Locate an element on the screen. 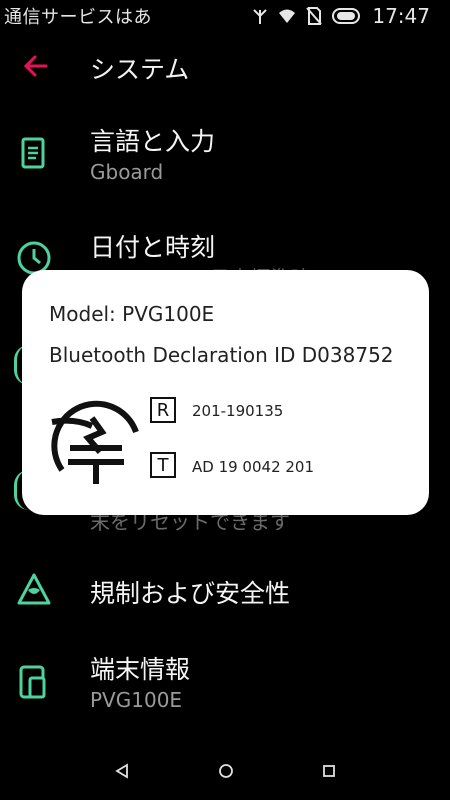 This screenshot has width=450, height=800. warning-shield-icon is located at coordinates (33, 589).